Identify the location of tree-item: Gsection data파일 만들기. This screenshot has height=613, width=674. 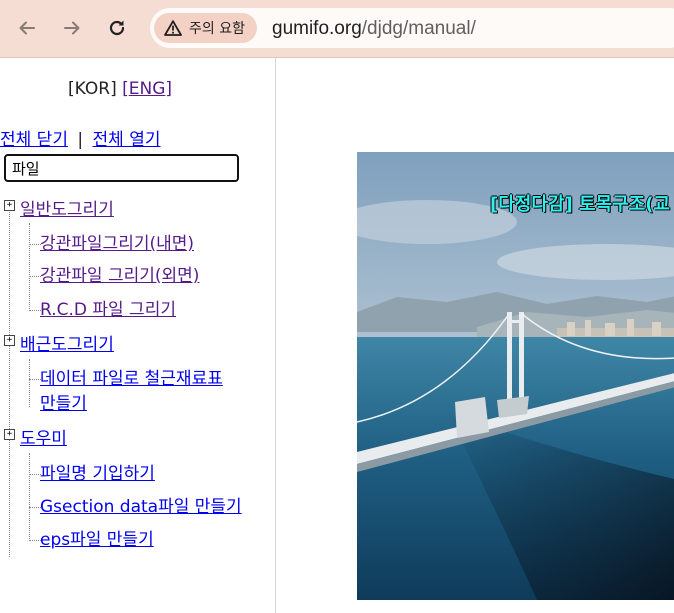
(141, 507).